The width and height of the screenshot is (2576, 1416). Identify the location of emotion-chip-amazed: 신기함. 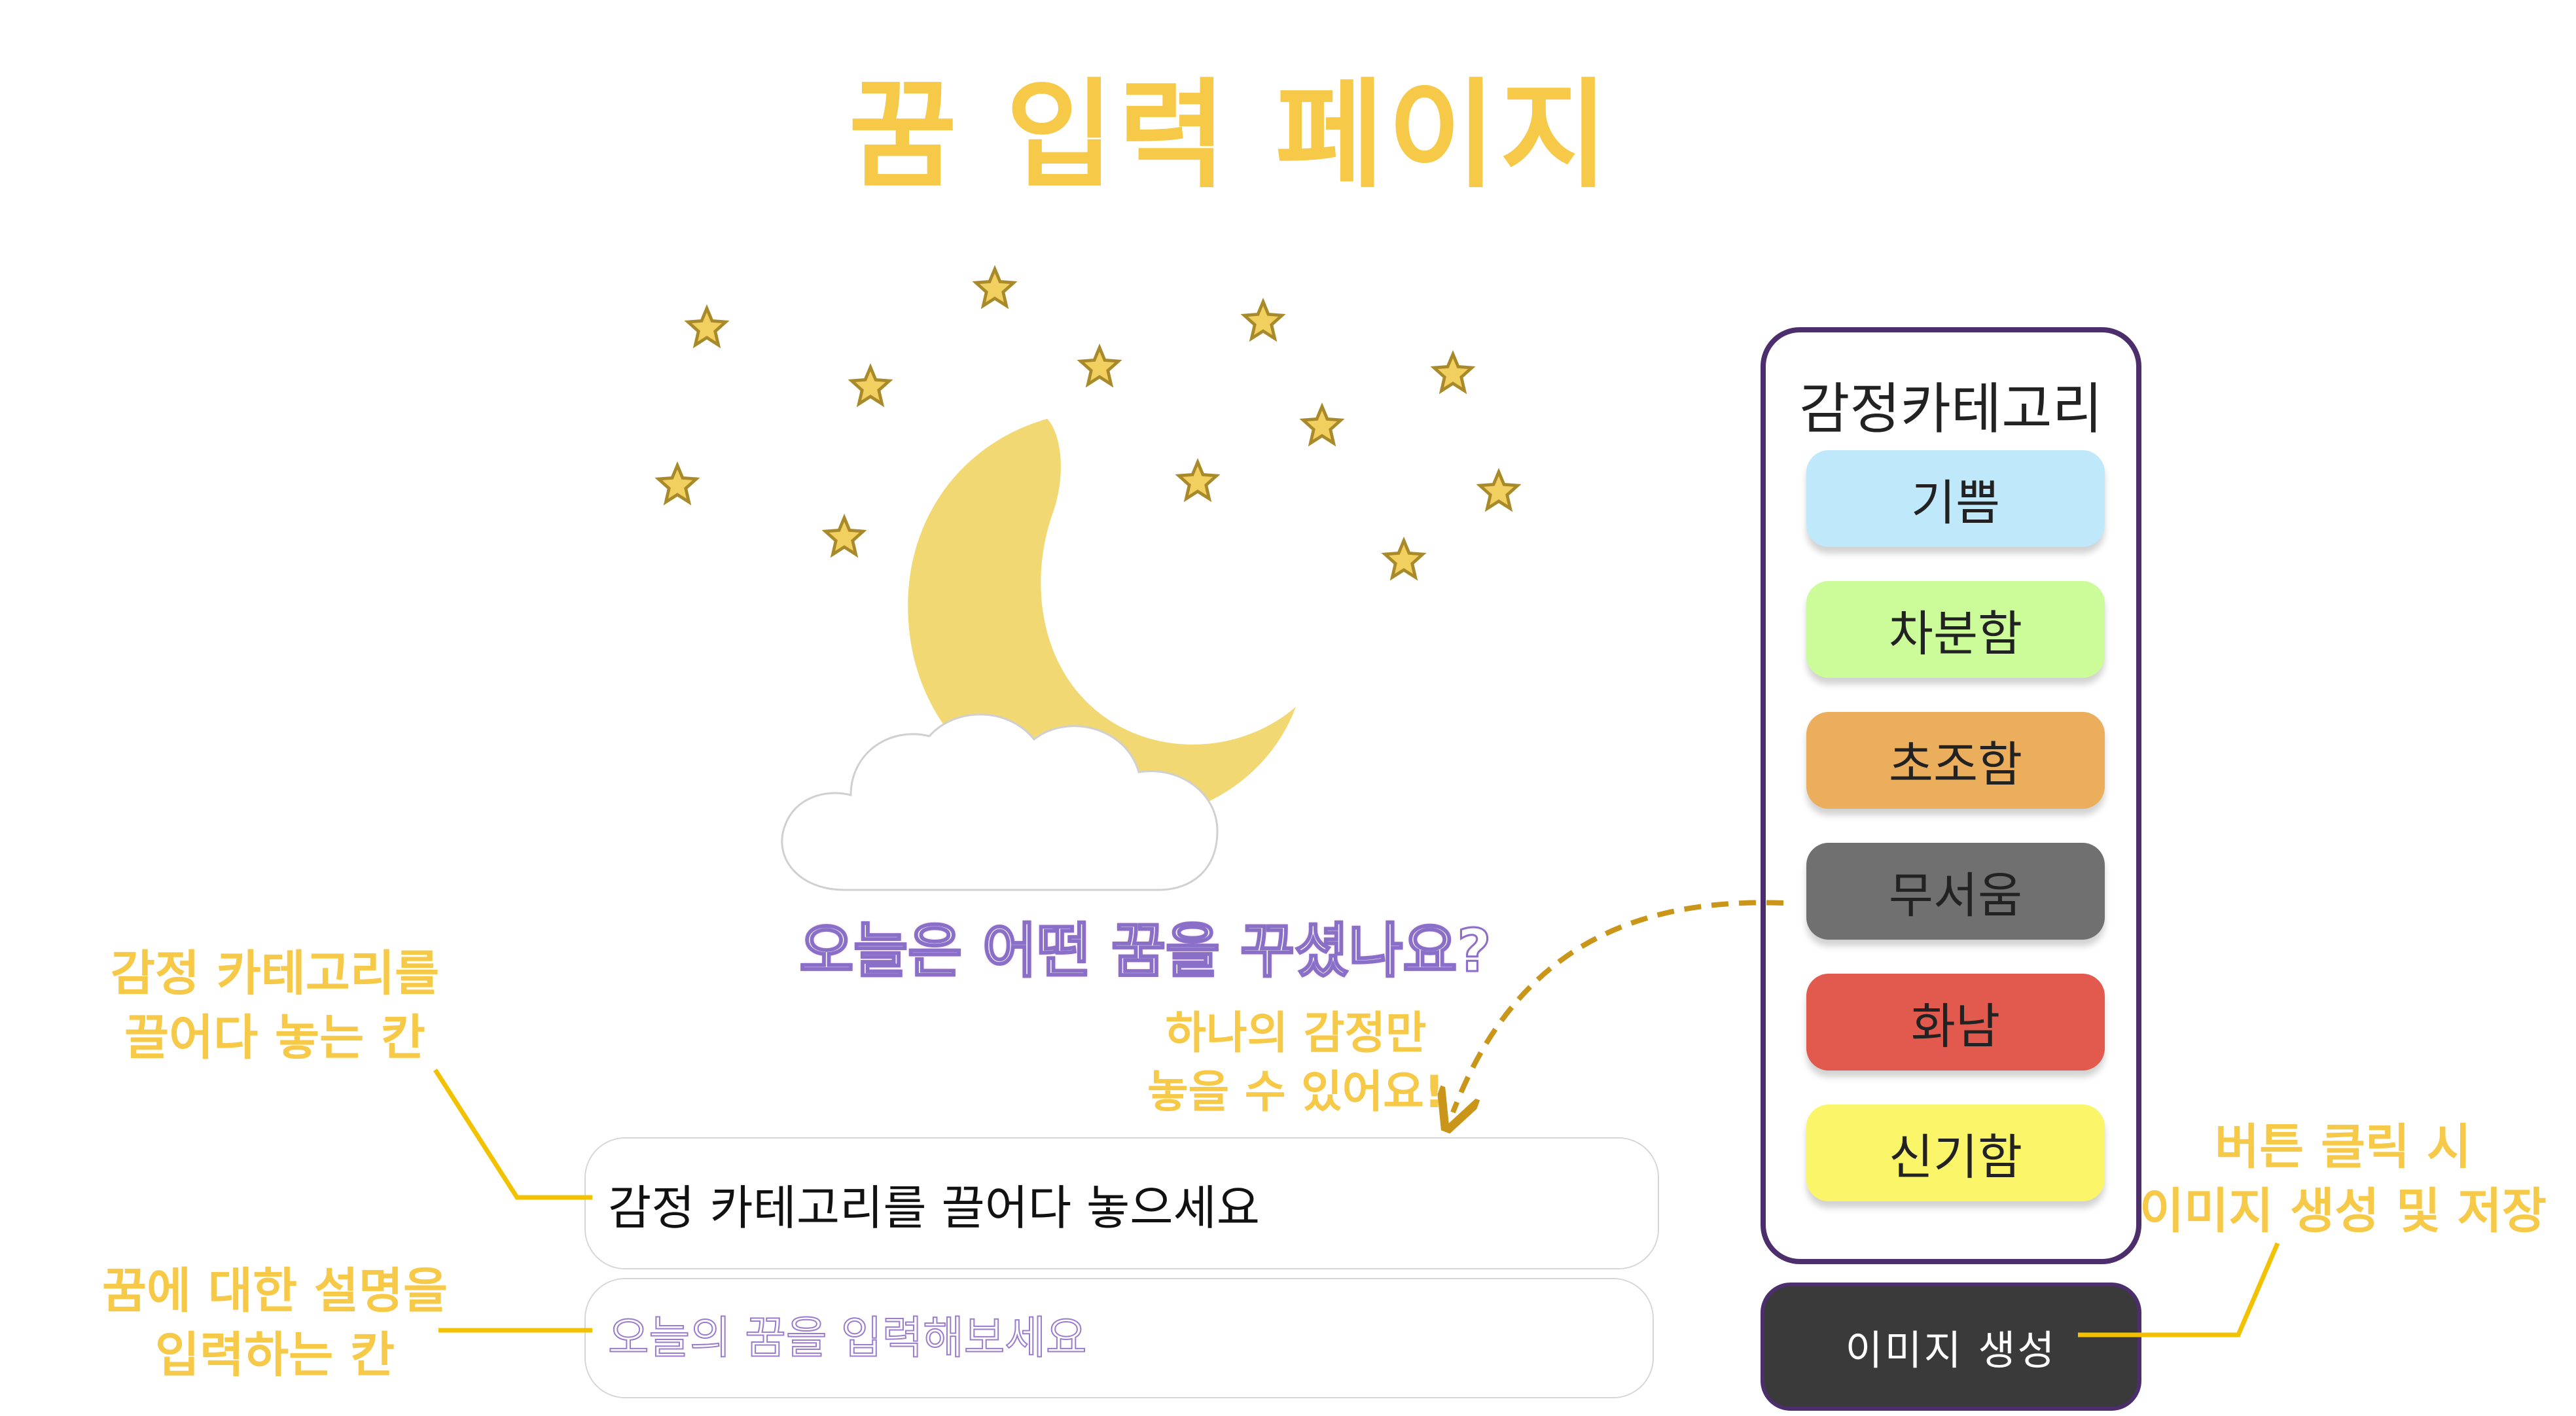
(1955, 1153).